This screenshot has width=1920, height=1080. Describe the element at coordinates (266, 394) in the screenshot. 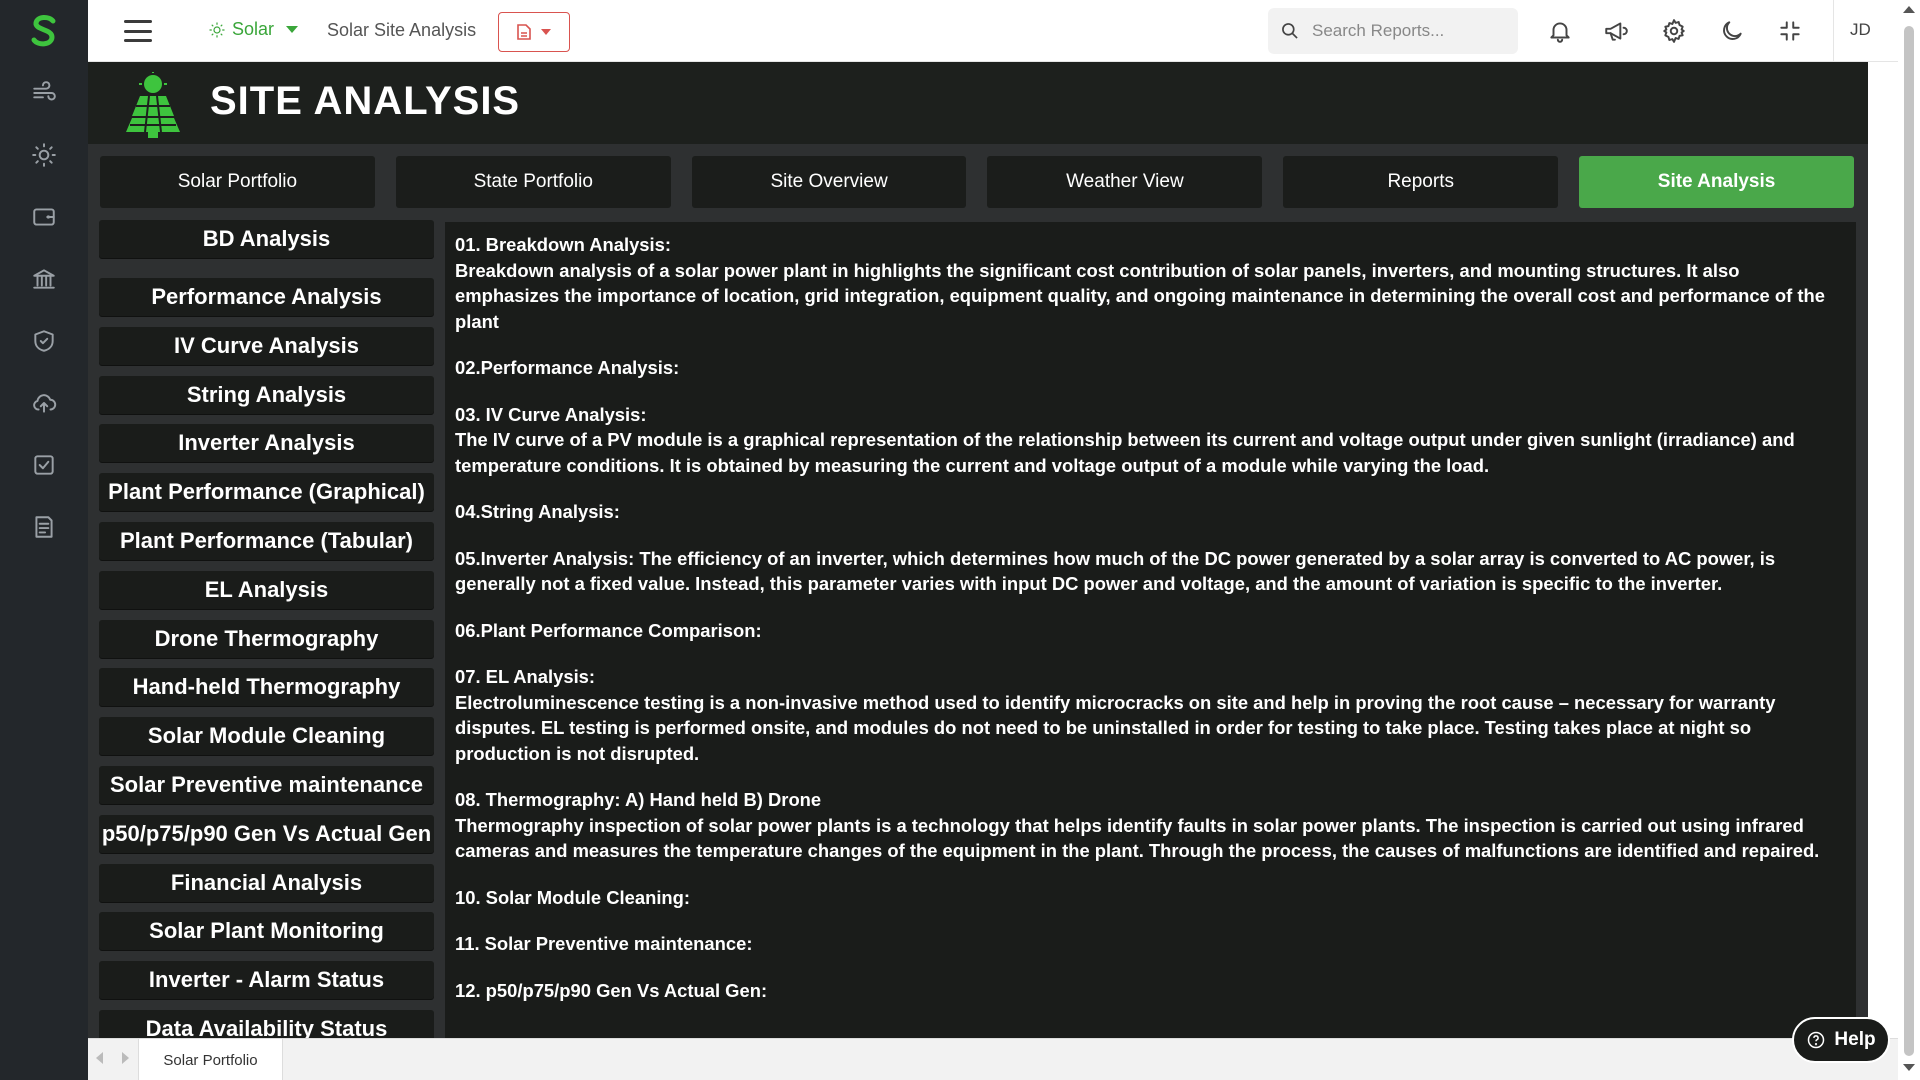

I see `sidebar-item-string-analysis: String Analysis` at that location.